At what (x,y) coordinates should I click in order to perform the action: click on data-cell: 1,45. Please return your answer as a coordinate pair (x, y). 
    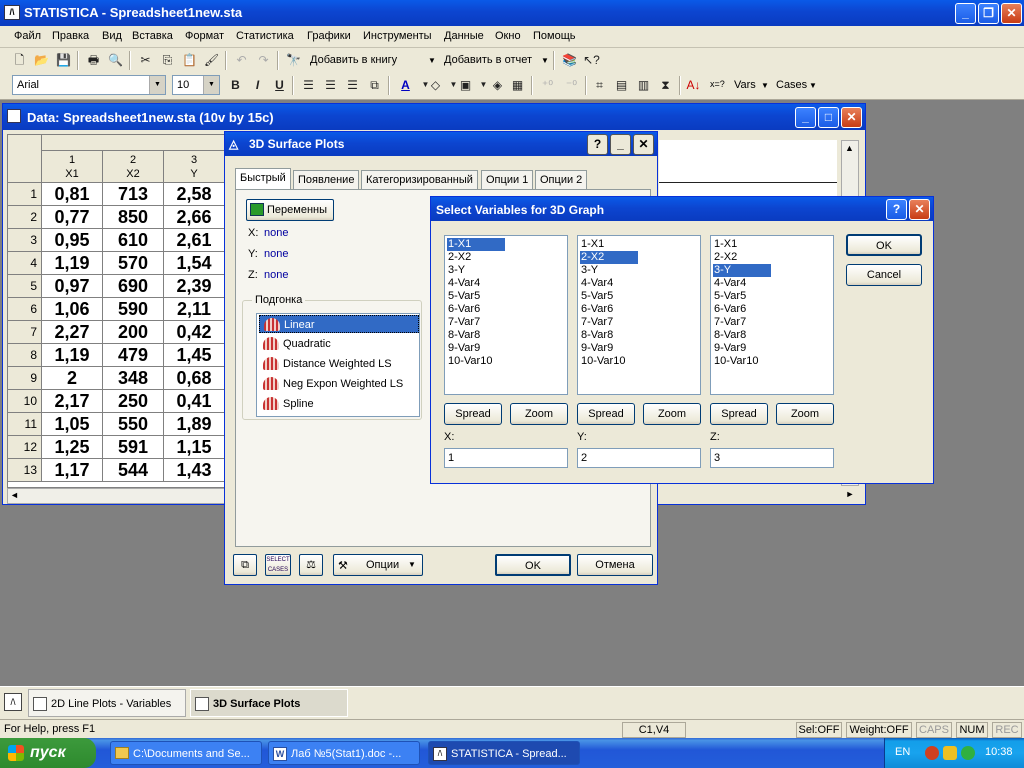
    Looking at the image, I should click on (194, 355).